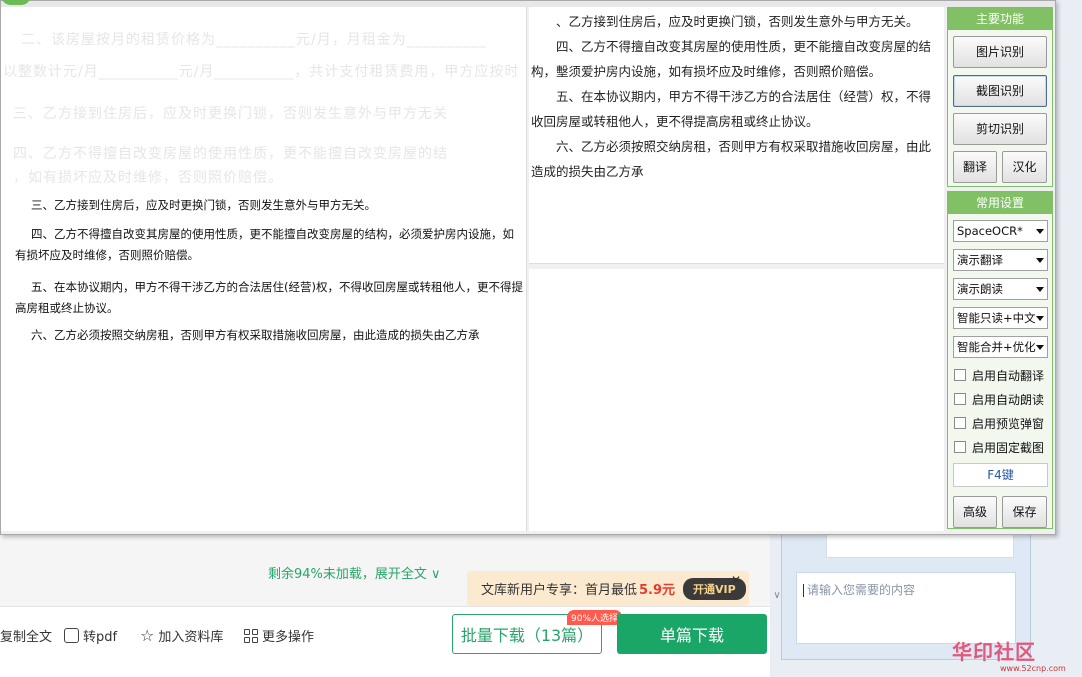  I want to click on auto-read-label: 启用自动朗读, so click(1008, 399).